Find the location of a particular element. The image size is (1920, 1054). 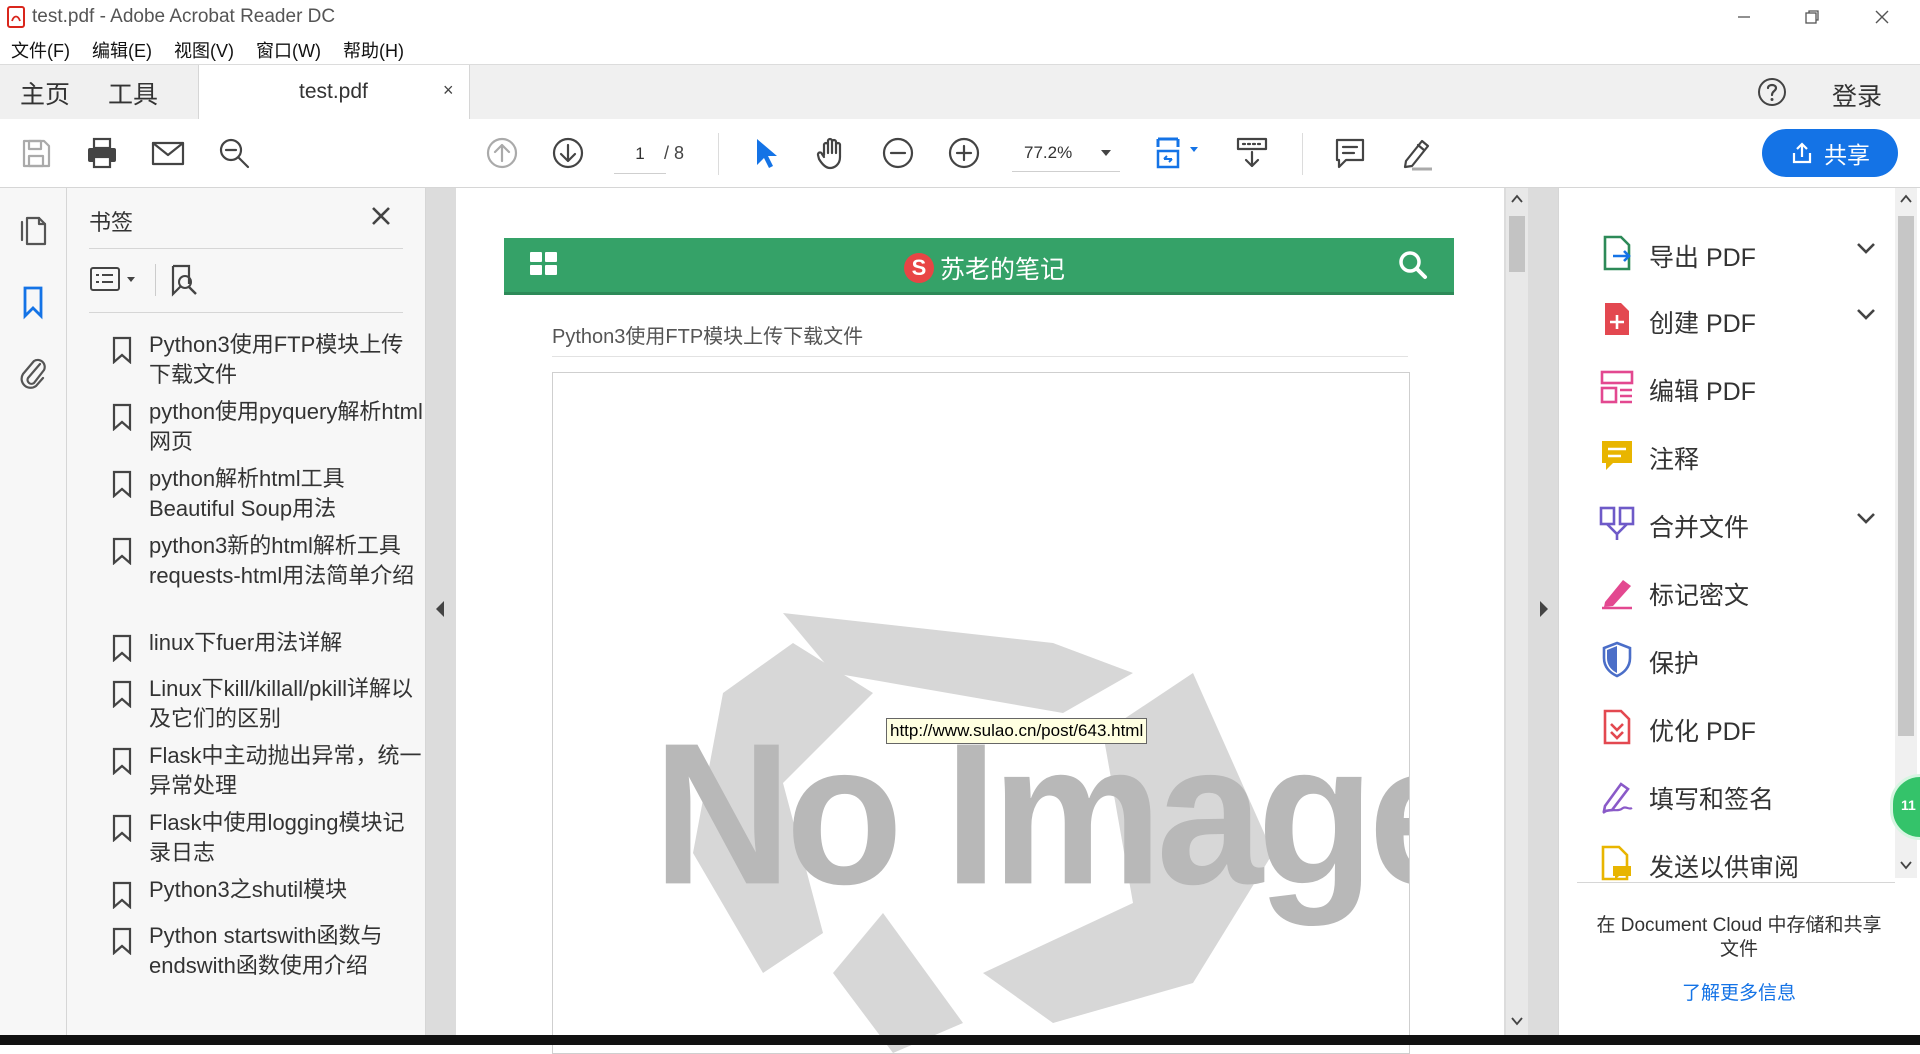

grid-menu-icon is located at coordinates (543, 263).